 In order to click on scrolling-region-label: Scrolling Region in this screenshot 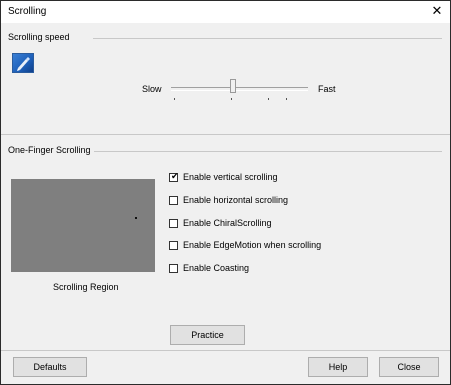, I will do `click(86, 287)`.